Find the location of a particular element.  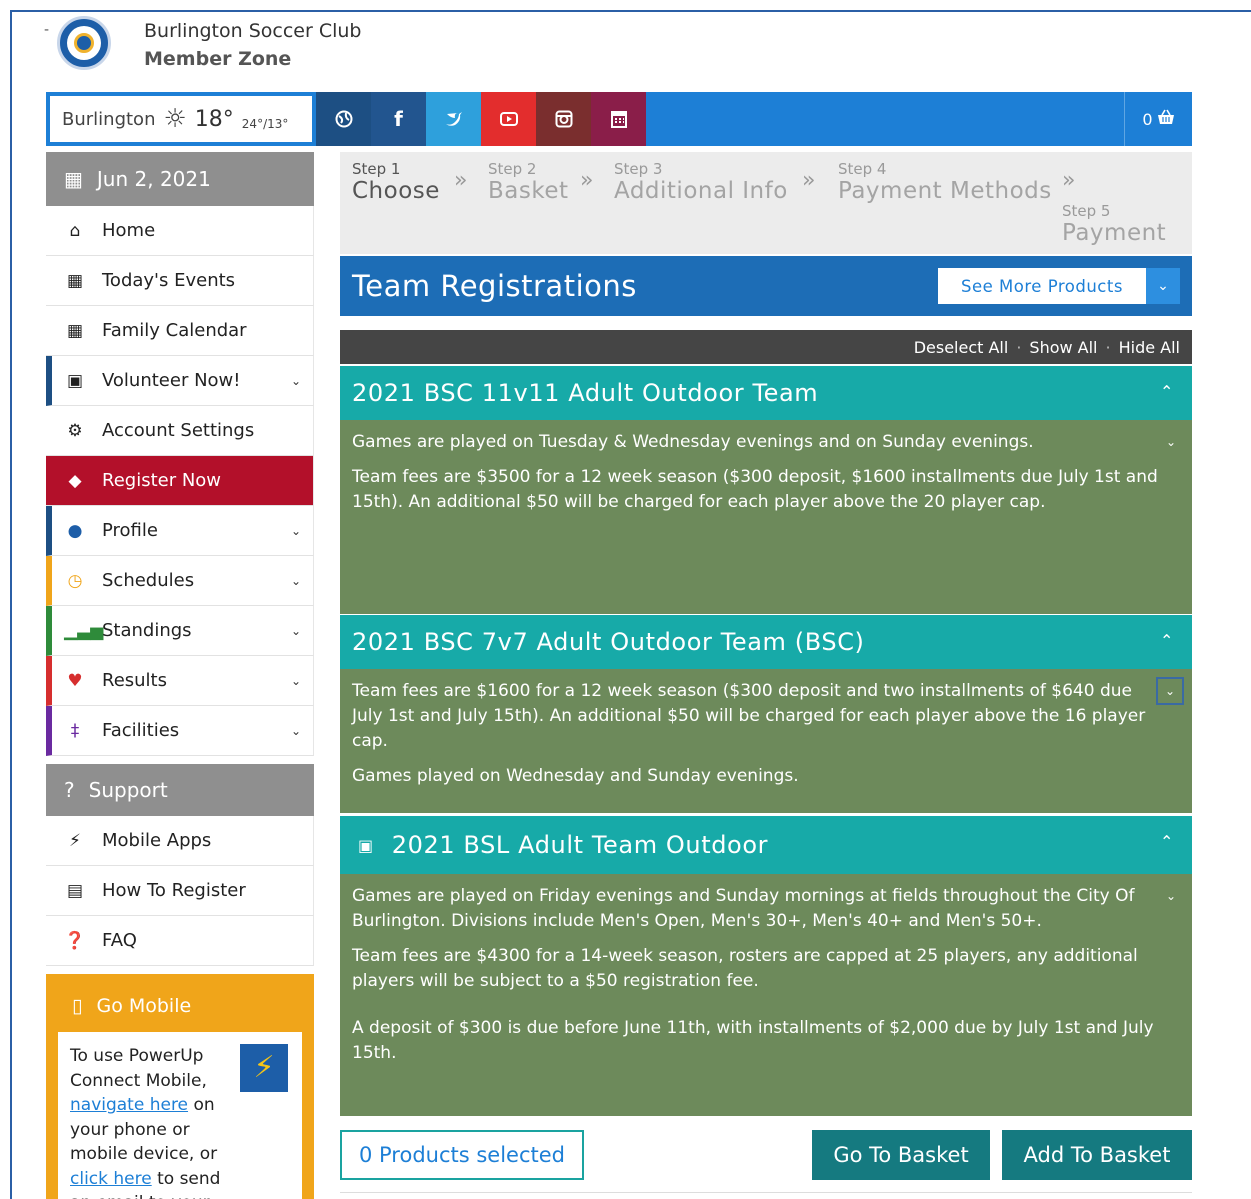

facility-icon: ‡ is located at coordinates (75, 730).